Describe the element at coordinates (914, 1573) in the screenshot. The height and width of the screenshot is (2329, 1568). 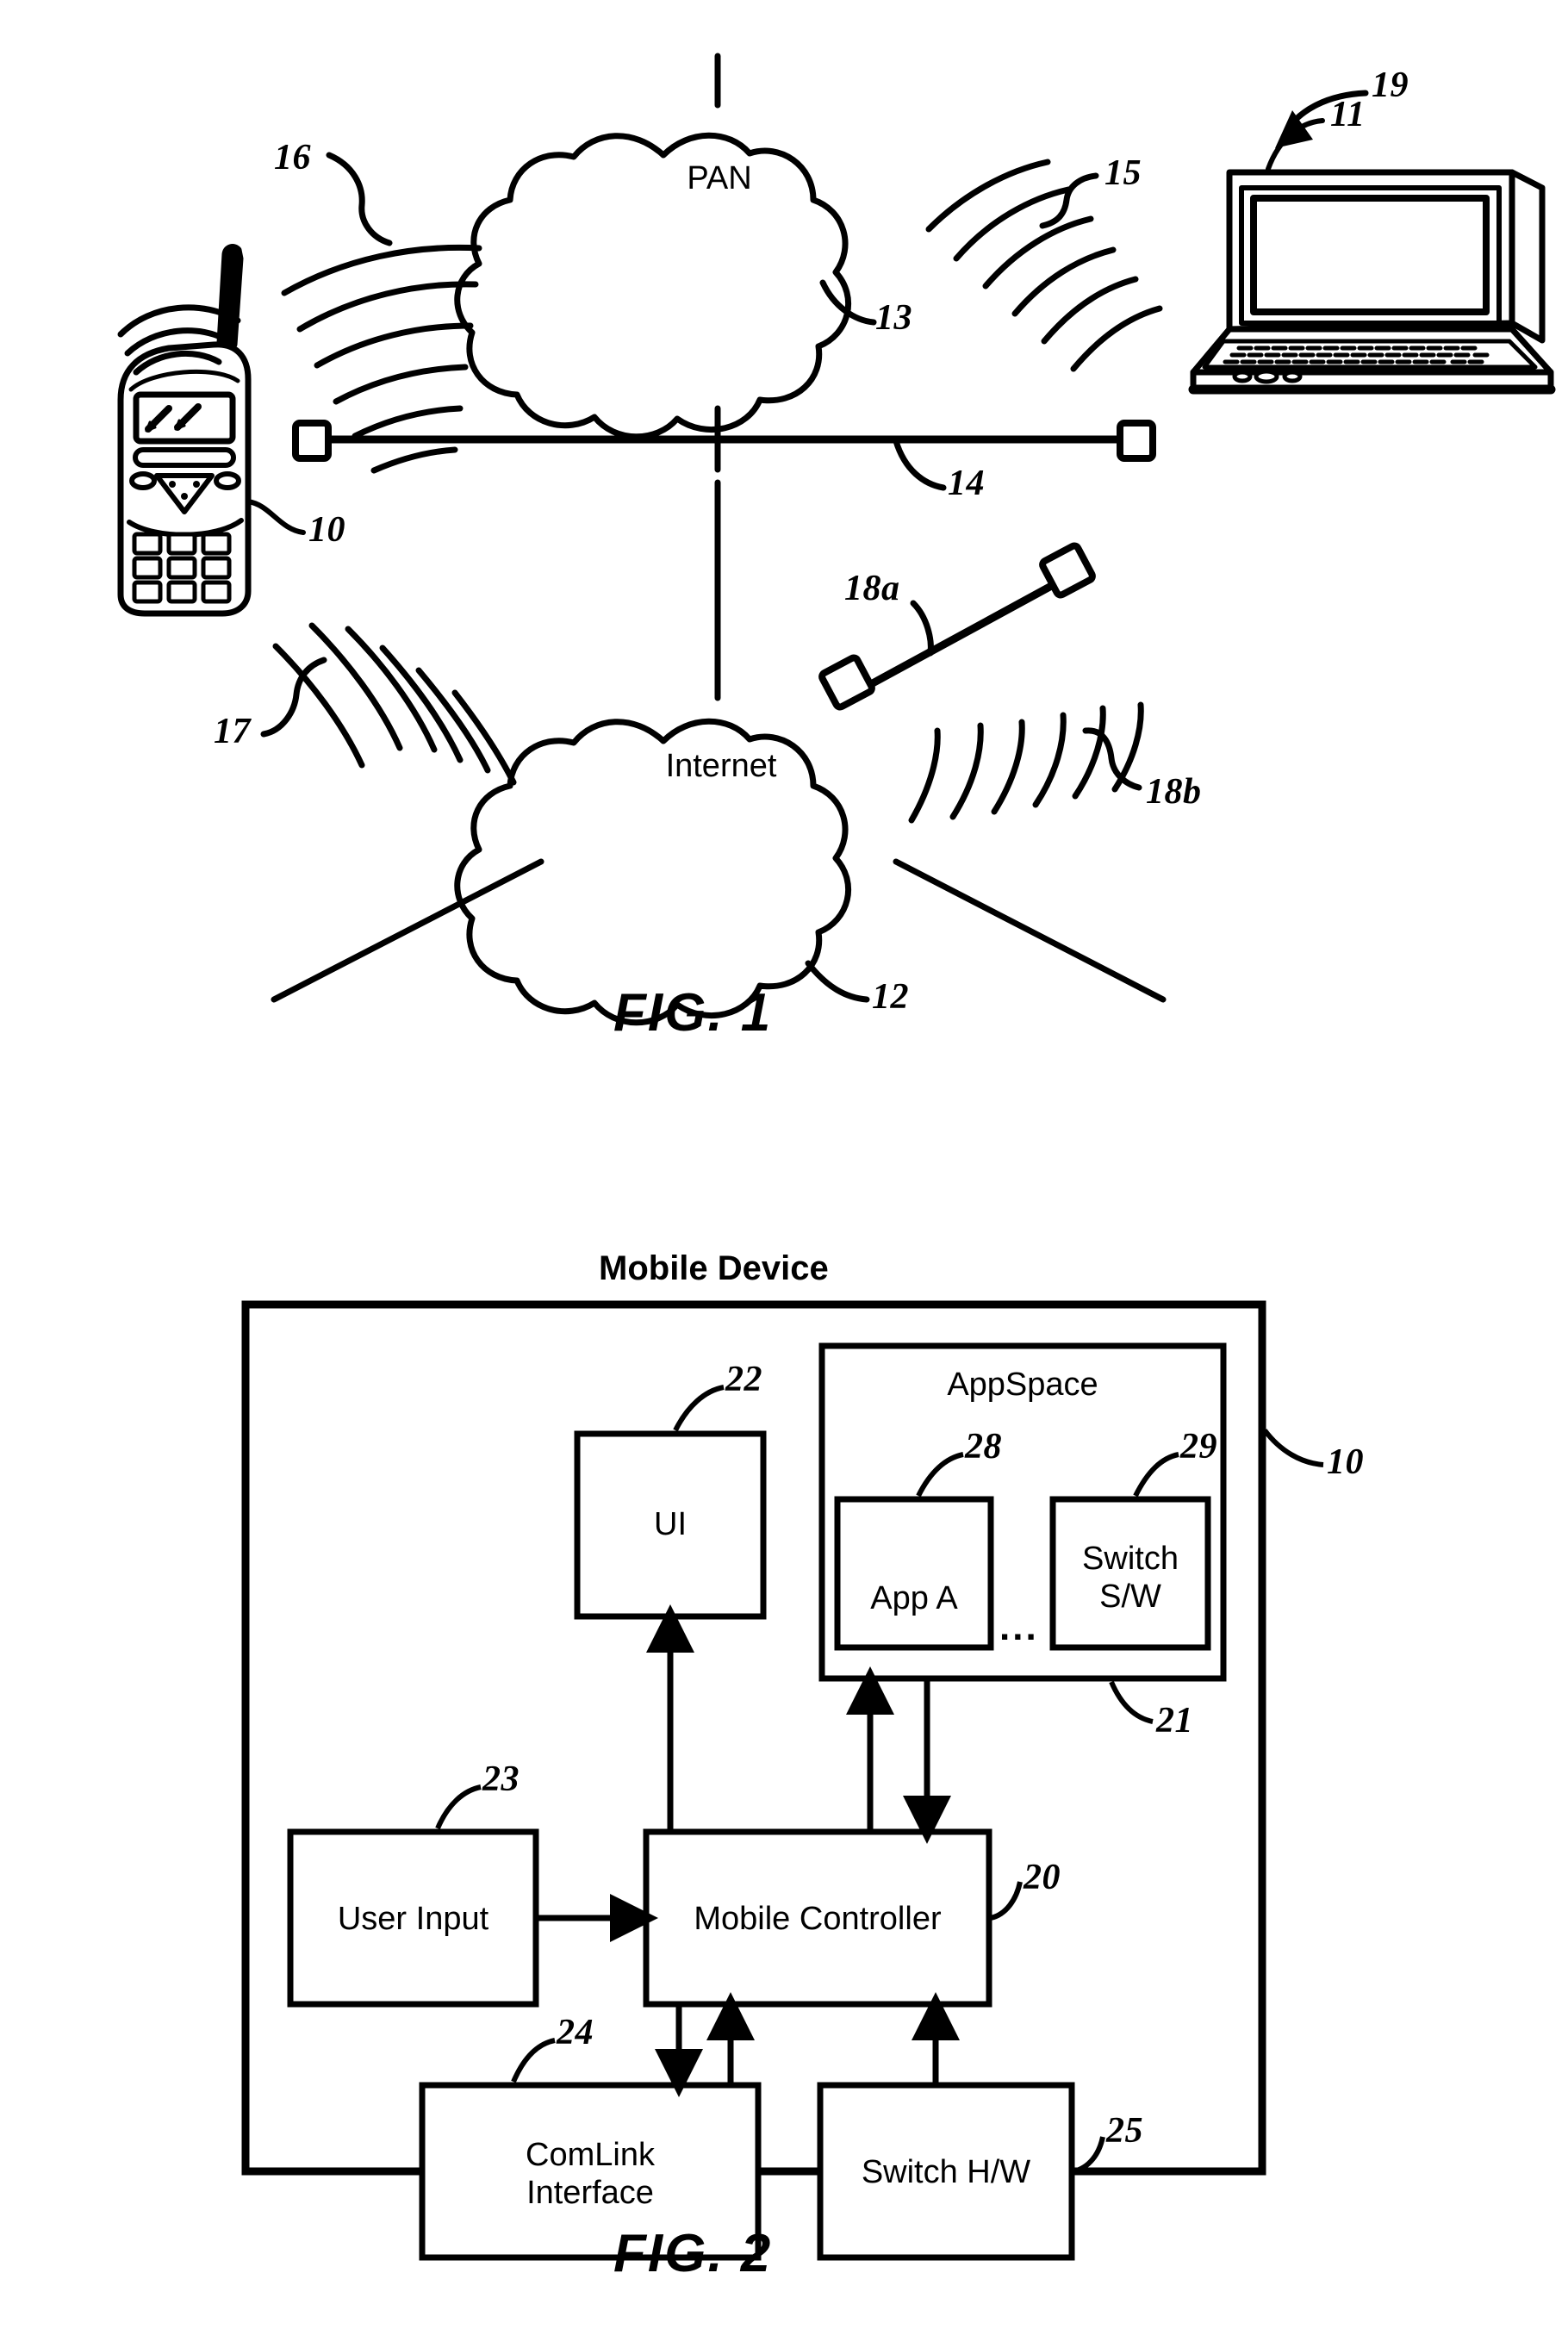
I see `app-a-block-rect` at that location.